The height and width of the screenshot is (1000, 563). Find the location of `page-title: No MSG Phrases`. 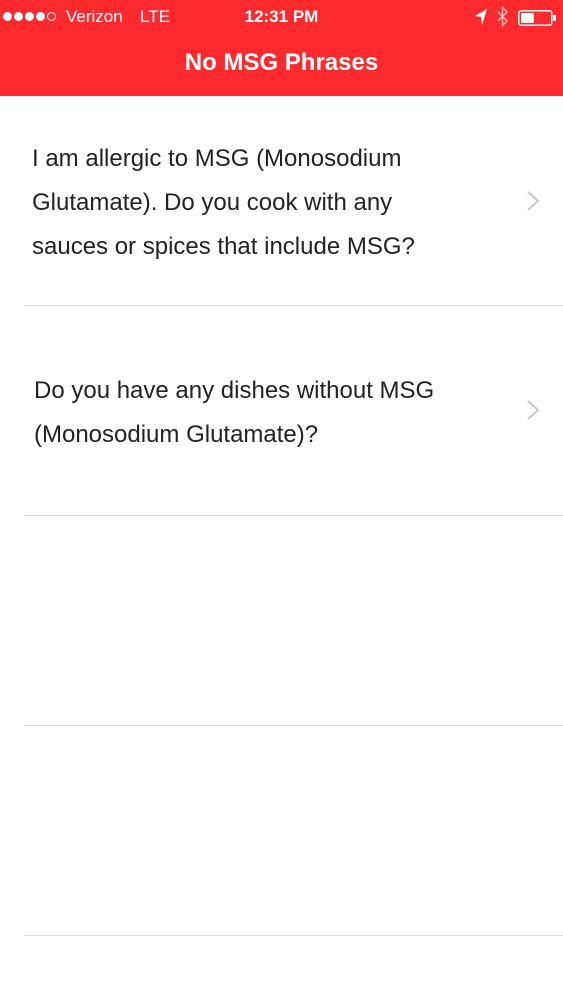

page-title: No MSG Phrases is located at coordinates (281, 62).